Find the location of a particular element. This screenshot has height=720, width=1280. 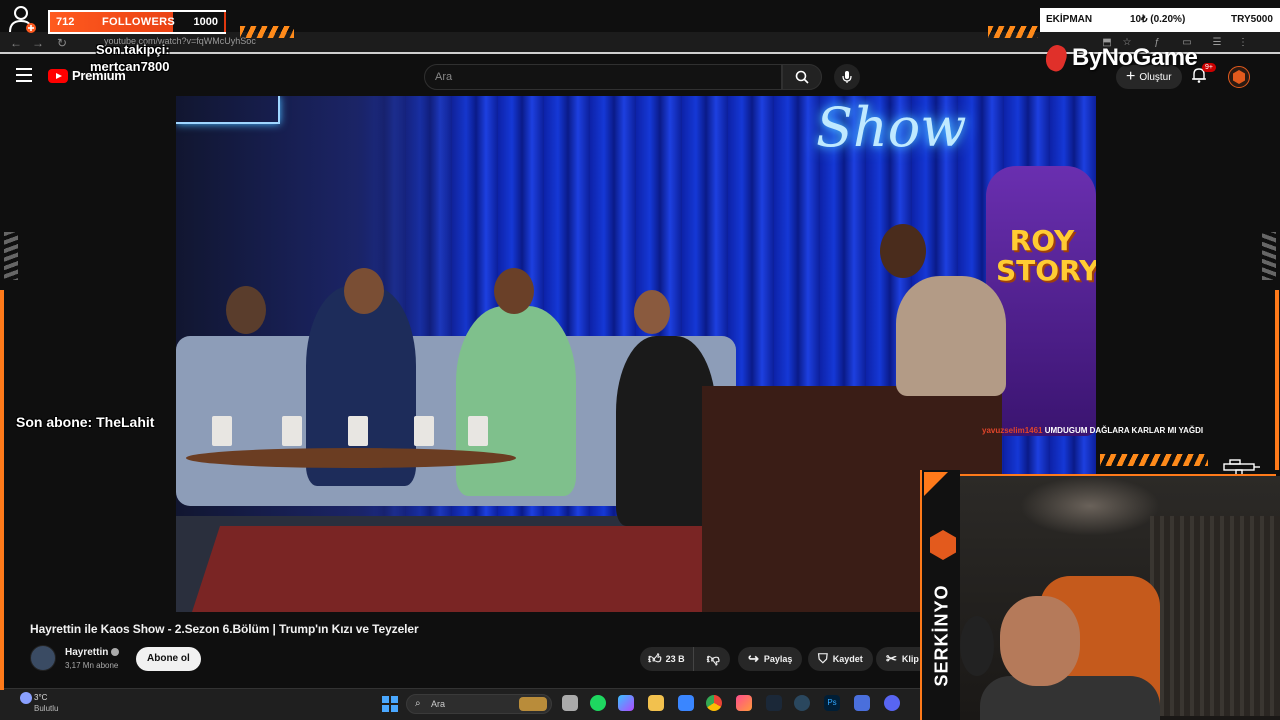

share-button: ↪ Paylaş is located at coordinates (770, 659).